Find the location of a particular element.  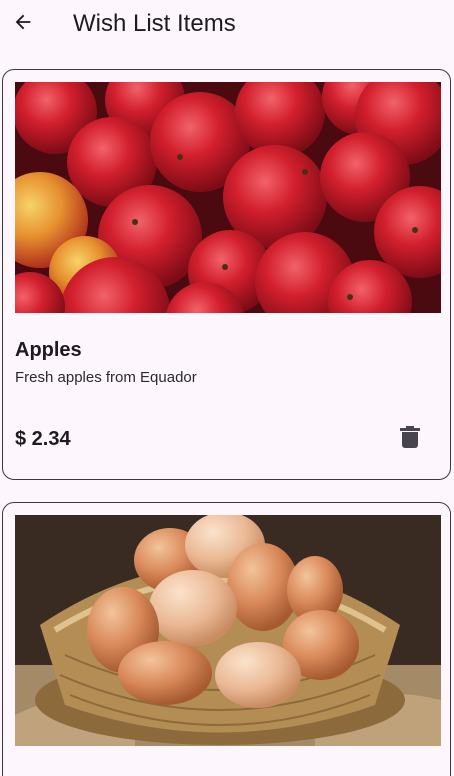

trash-icon is located at coordinates (410, 439).